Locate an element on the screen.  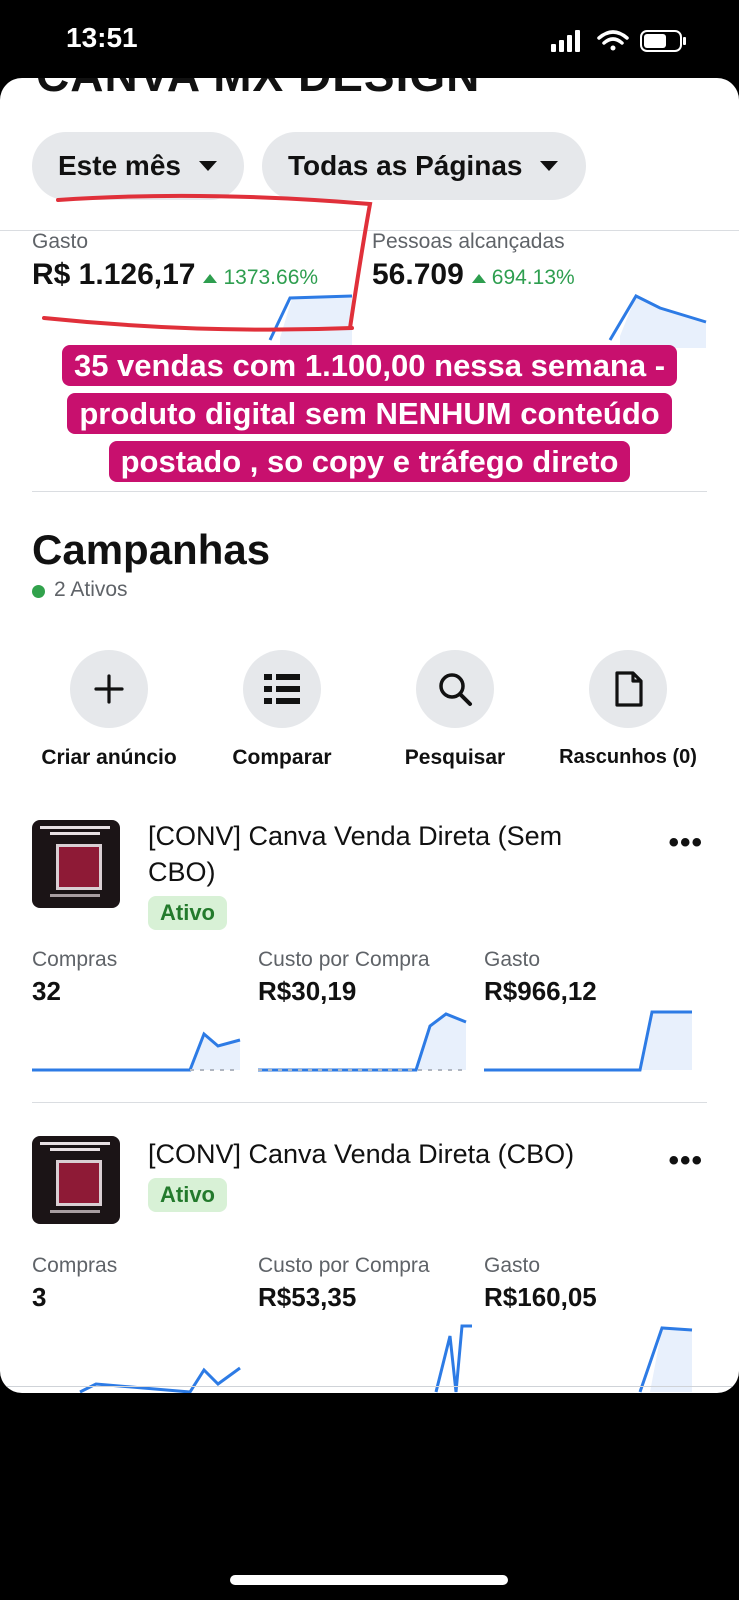
create-ad-label: Criar anúncio is located at coordinates (109, 758).